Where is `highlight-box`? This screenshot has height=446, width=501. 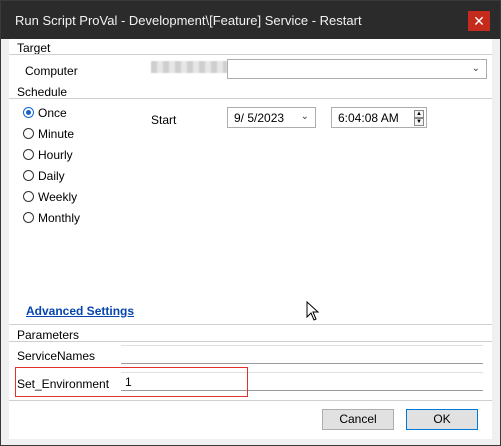 highlight-box is located at coordinates (131, 382).